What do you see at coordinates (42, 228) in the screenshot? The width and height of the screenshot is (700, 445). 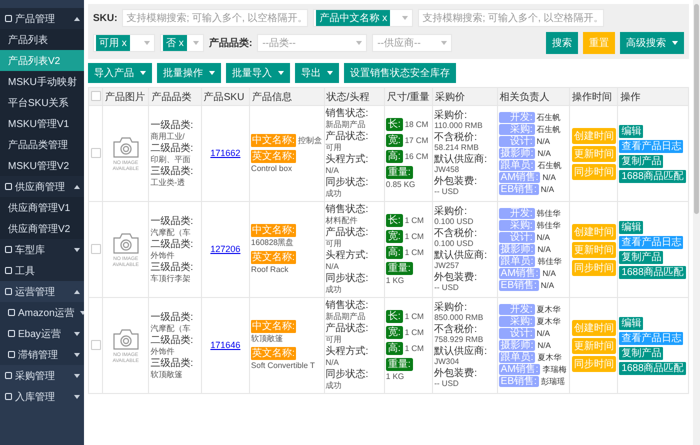 I see `sidebar-item: 供应商管理V2` at bounding box center [42, 228].